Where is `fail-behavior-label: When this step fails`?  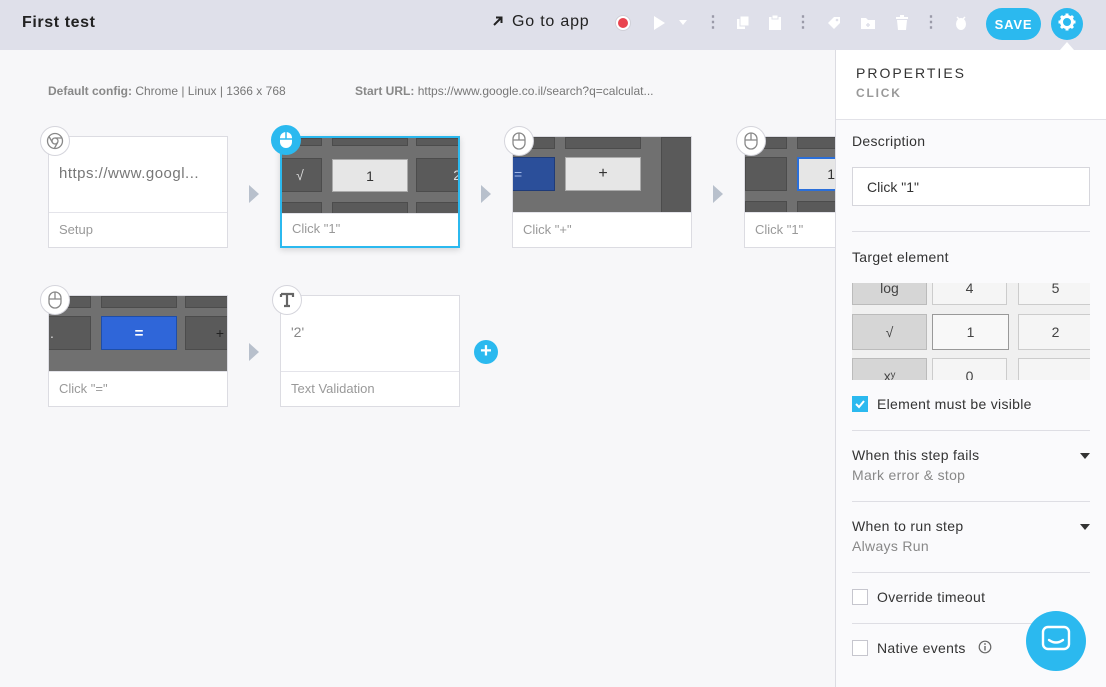 fail-behavior-label: When this step fails is located at coordinates (915, 455).